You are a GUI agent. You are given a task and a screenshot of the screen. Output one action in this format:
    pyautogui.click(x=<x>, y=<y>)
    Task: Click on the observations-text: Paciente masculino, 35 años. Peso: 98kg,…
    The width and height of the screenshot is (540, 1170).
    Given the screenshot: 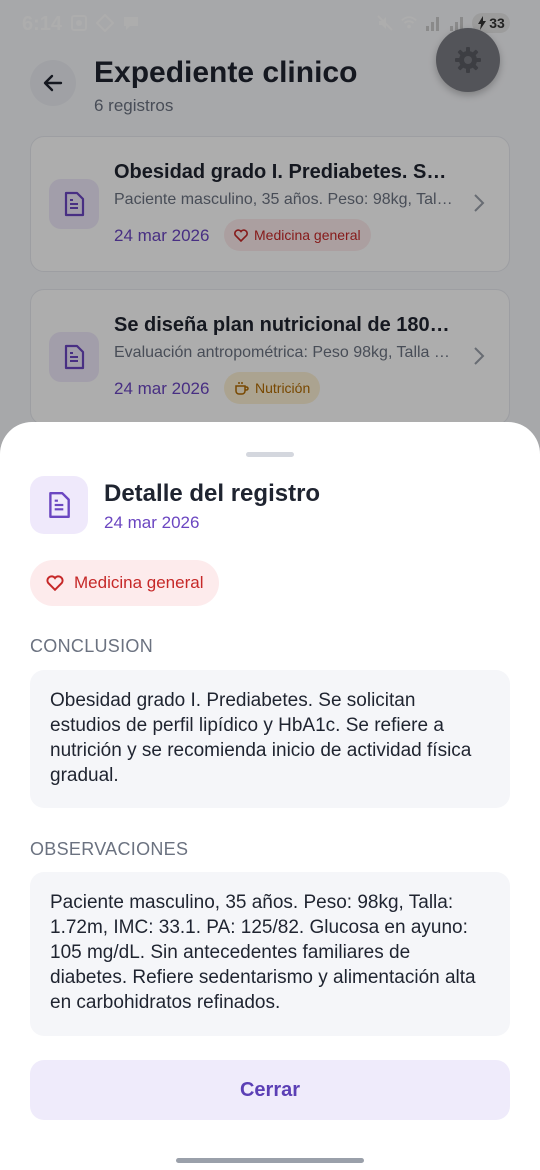 What is the action you would take?
    pyautogui.click(x=270, y=954)
    